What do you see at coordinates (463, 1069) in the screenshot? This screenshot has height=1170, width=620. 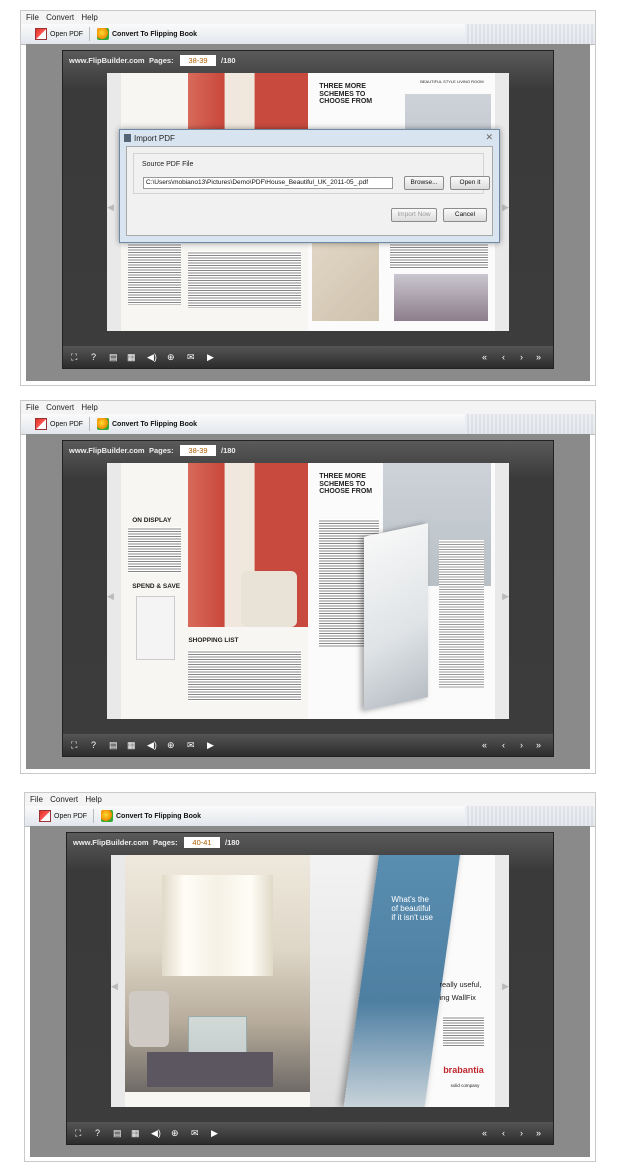 I see `brand-logo: brabantia` at bounding box center [463, 1069].